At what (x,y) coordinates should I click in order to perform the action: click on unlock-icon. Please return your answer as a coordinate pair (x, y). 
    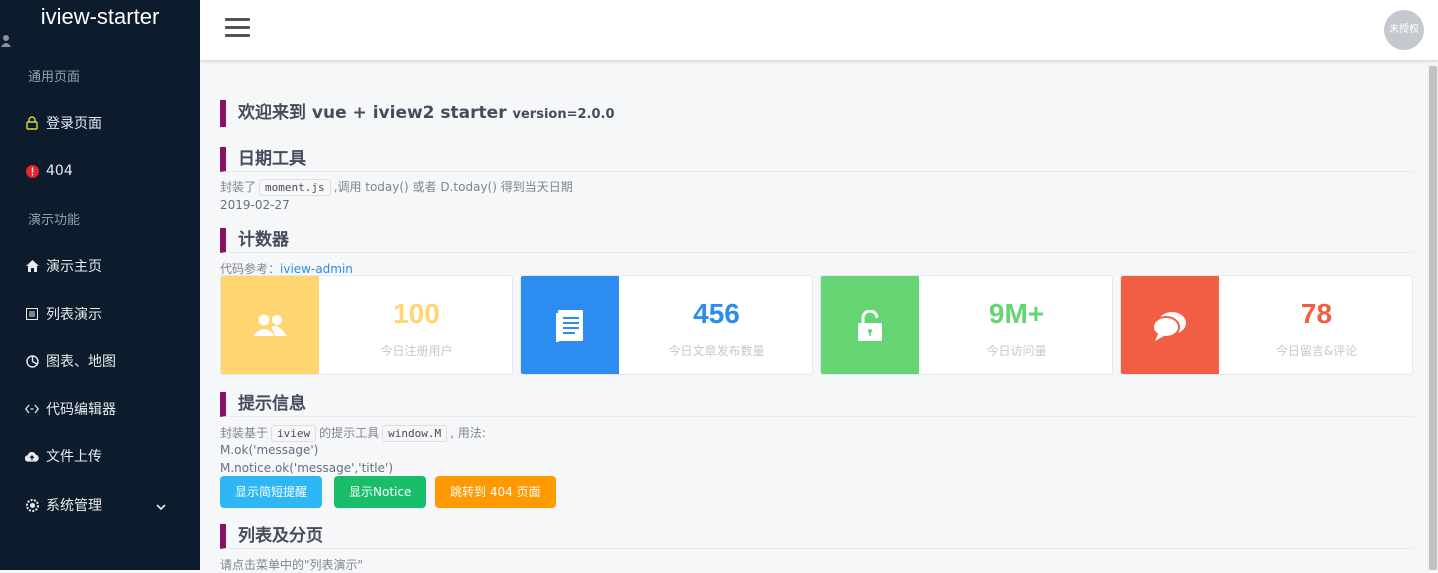
    Looking at the image, I should click on (870, 325).